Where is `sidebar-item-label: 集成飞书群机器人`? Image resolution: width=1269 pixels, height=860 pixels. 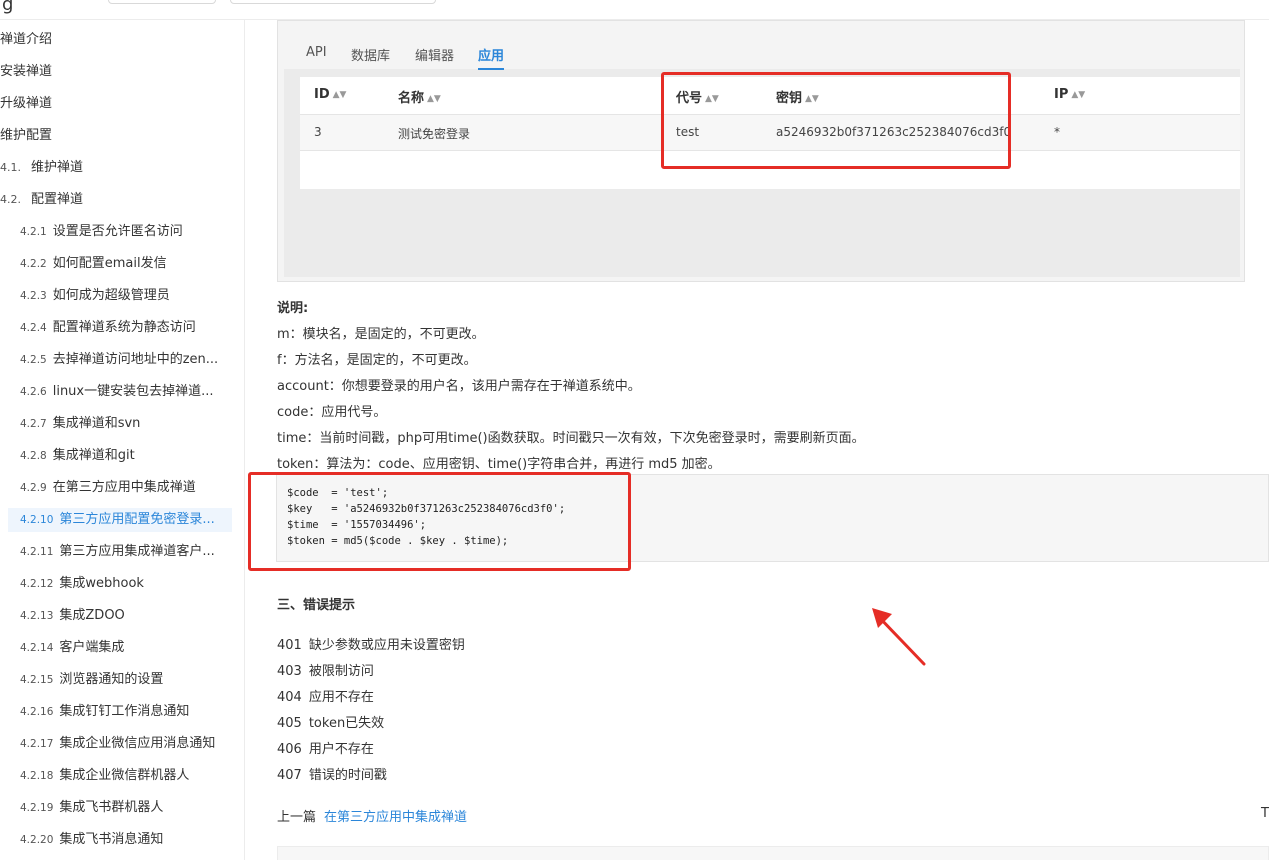
sidebar-item-label: 集成飞书群机器人 is located at coordinates (111, 807).